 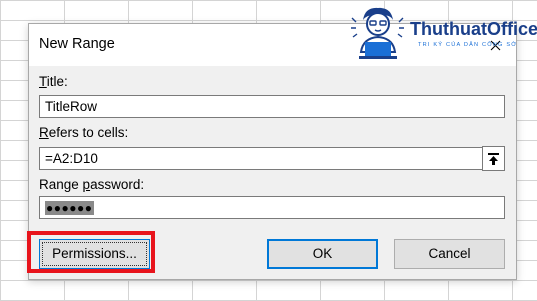 I want to click on cancel-button: Cancel, so click(x=449, y=254).